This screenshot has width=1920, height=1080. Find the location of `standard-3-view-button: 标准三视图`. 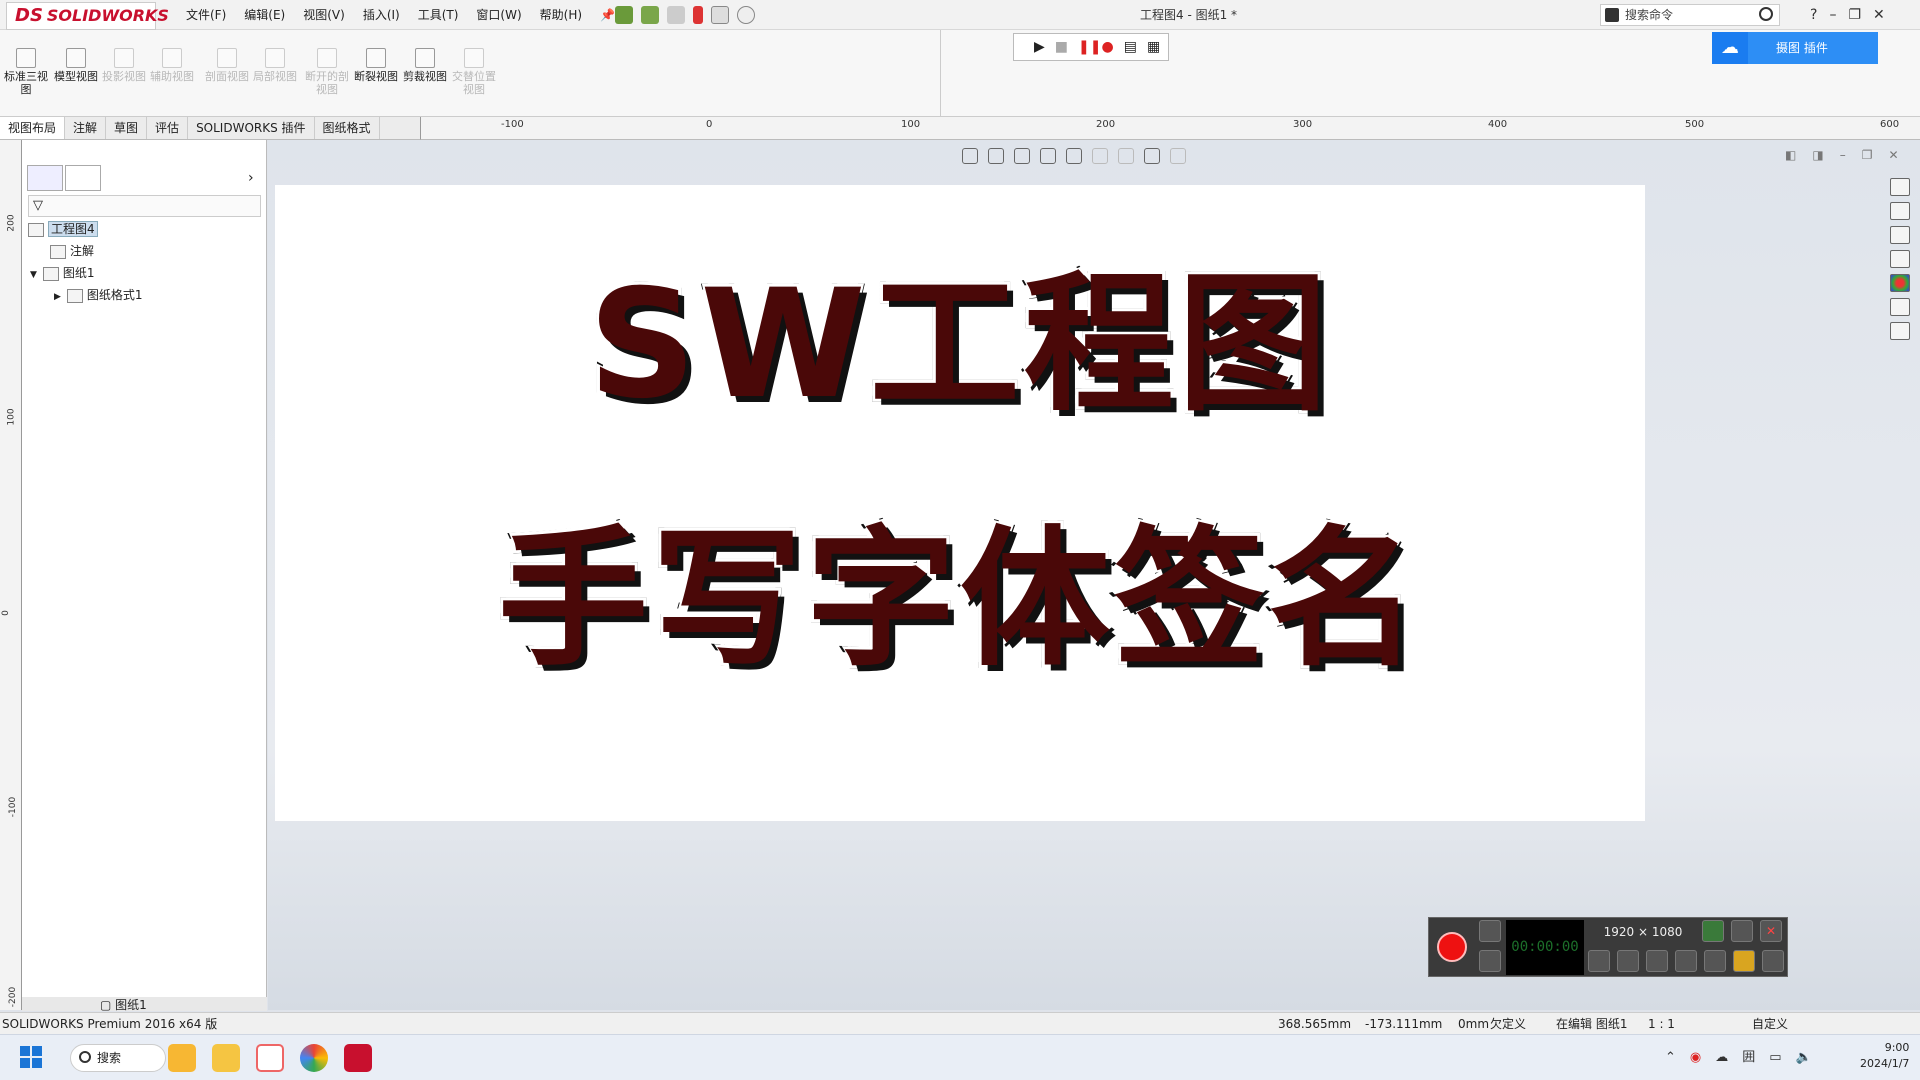

standard-3-view-button: 标准三视图 is located at coordinates (26, 72).